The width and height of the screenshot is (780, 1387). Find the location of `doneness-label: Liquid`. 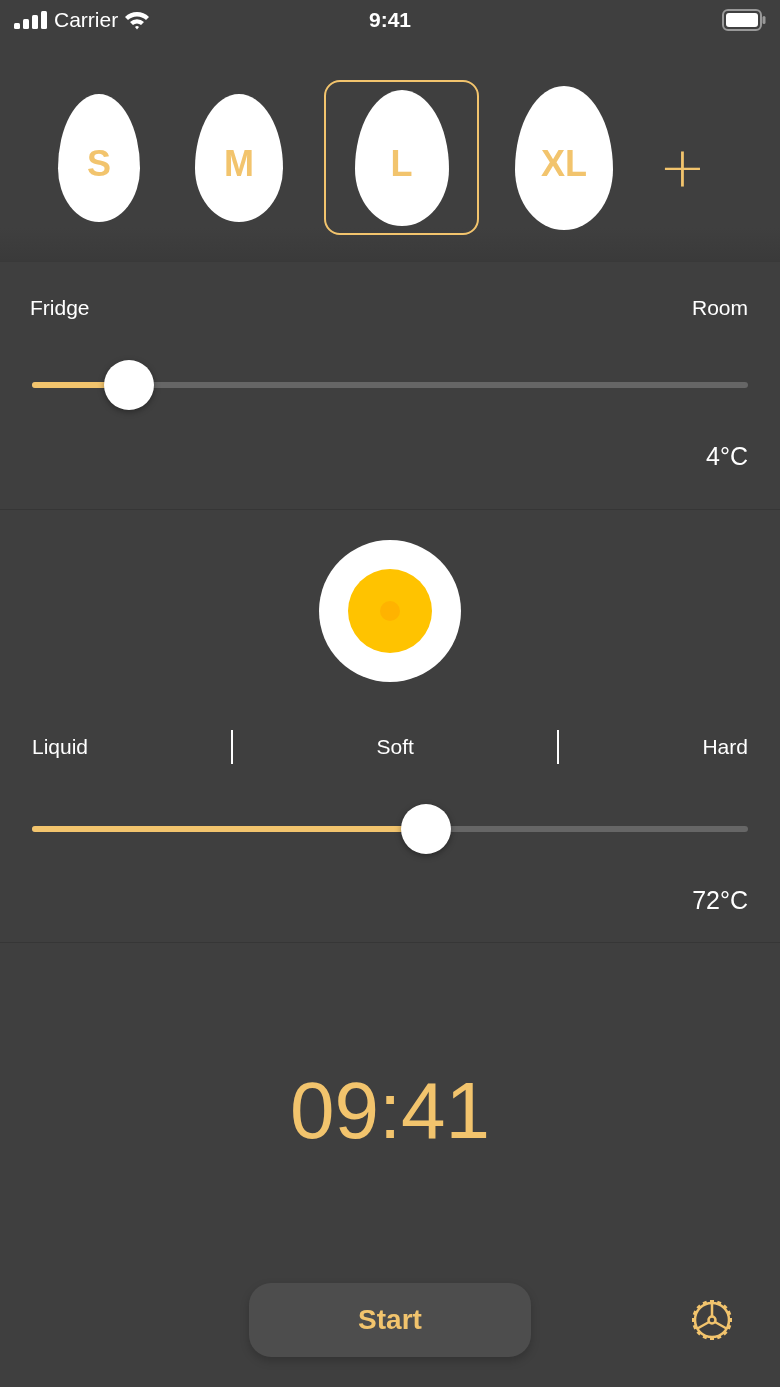

doneness-label: Liquid is located at coordinates (60, 747).